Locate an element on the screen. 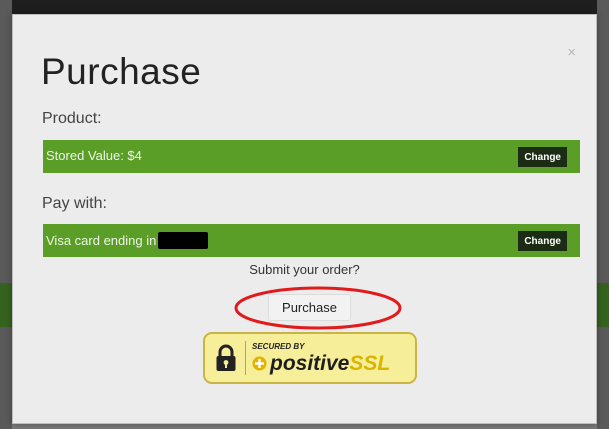  payment-value-text: Visa card ending in is located at coordinates (101, 240).